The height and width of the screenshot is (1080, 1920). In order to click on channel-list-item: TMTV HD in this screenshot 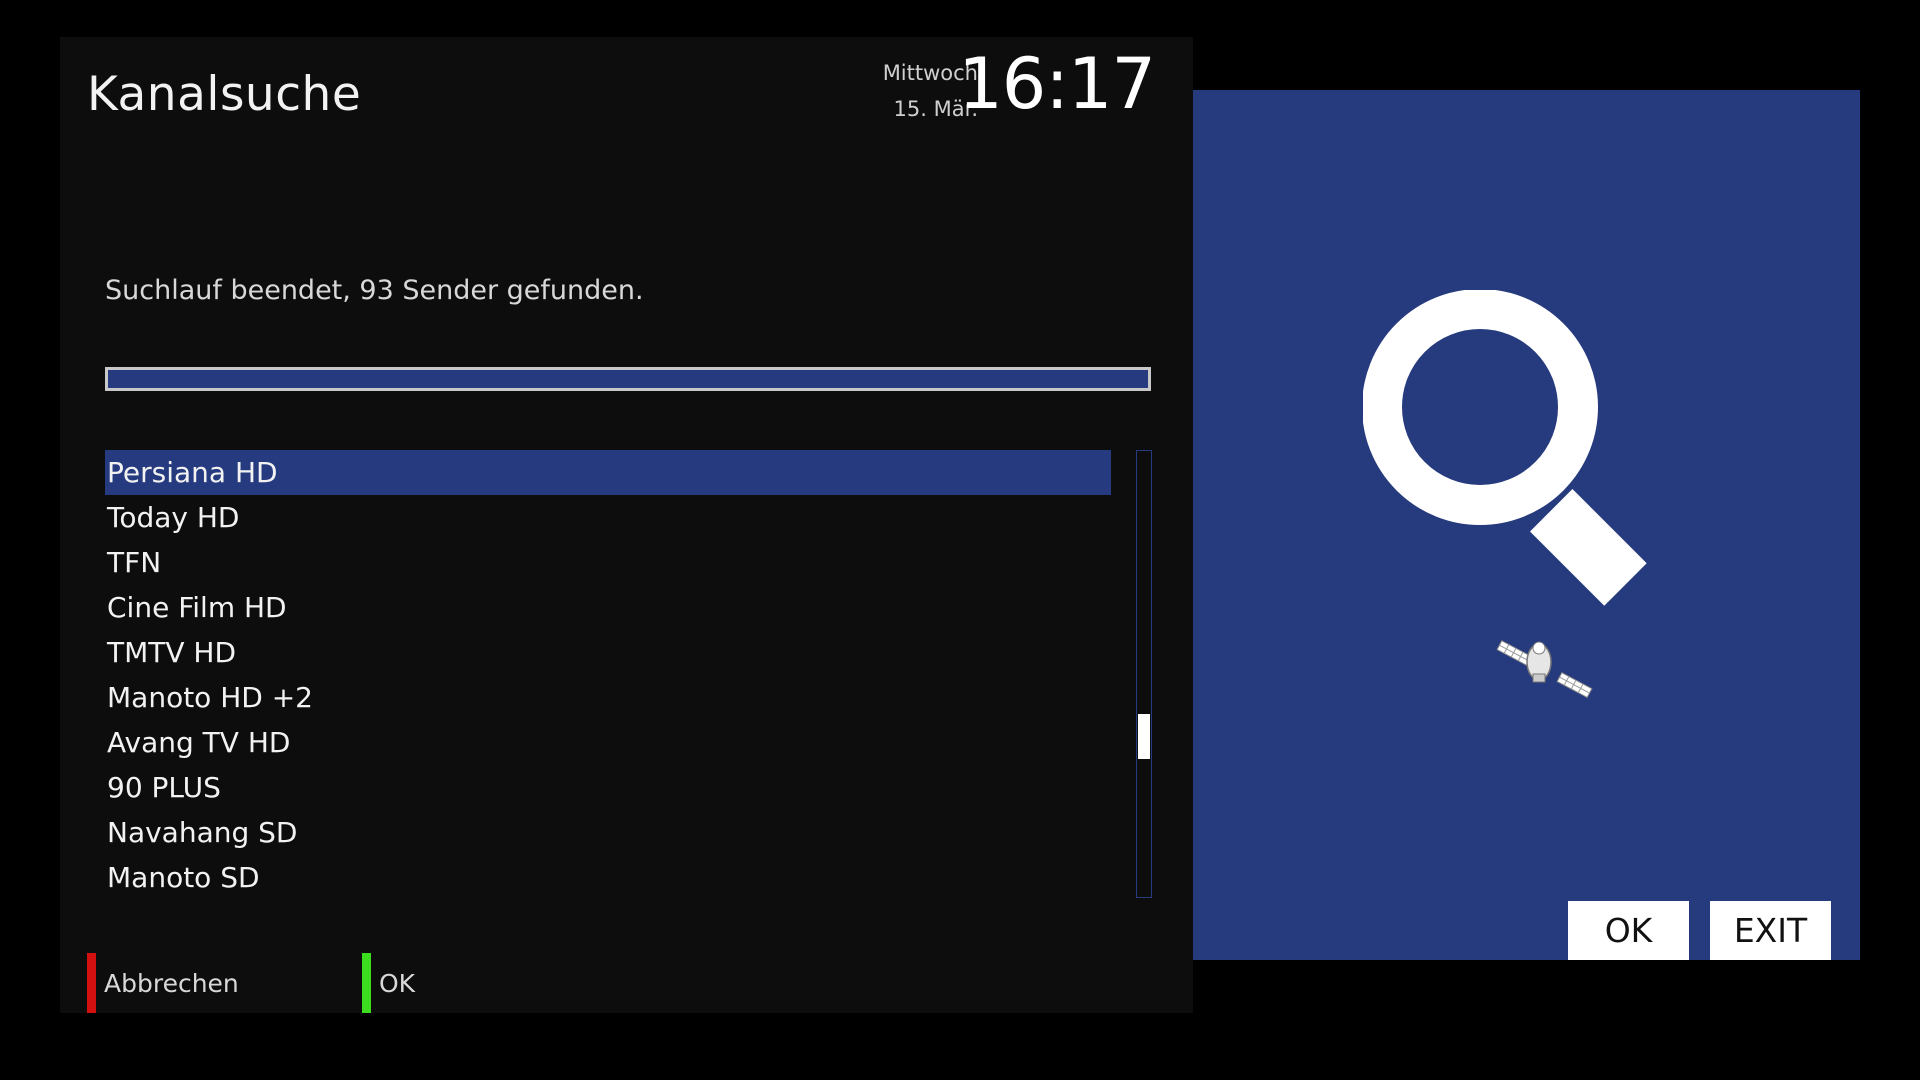, I will do `click(608, 652)`.